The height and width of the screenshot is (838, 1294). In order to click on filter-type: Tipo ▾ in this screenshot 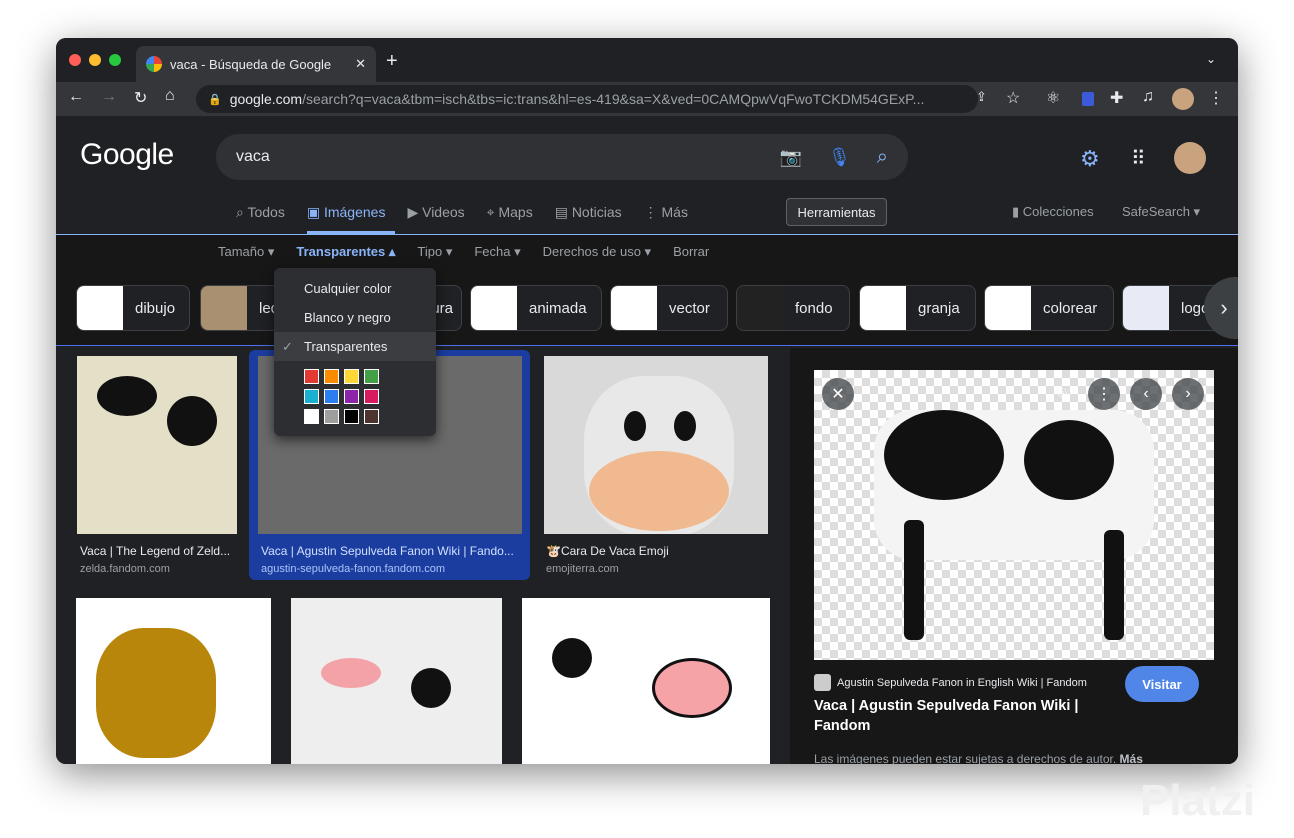, I will do `click(434, 252)`.